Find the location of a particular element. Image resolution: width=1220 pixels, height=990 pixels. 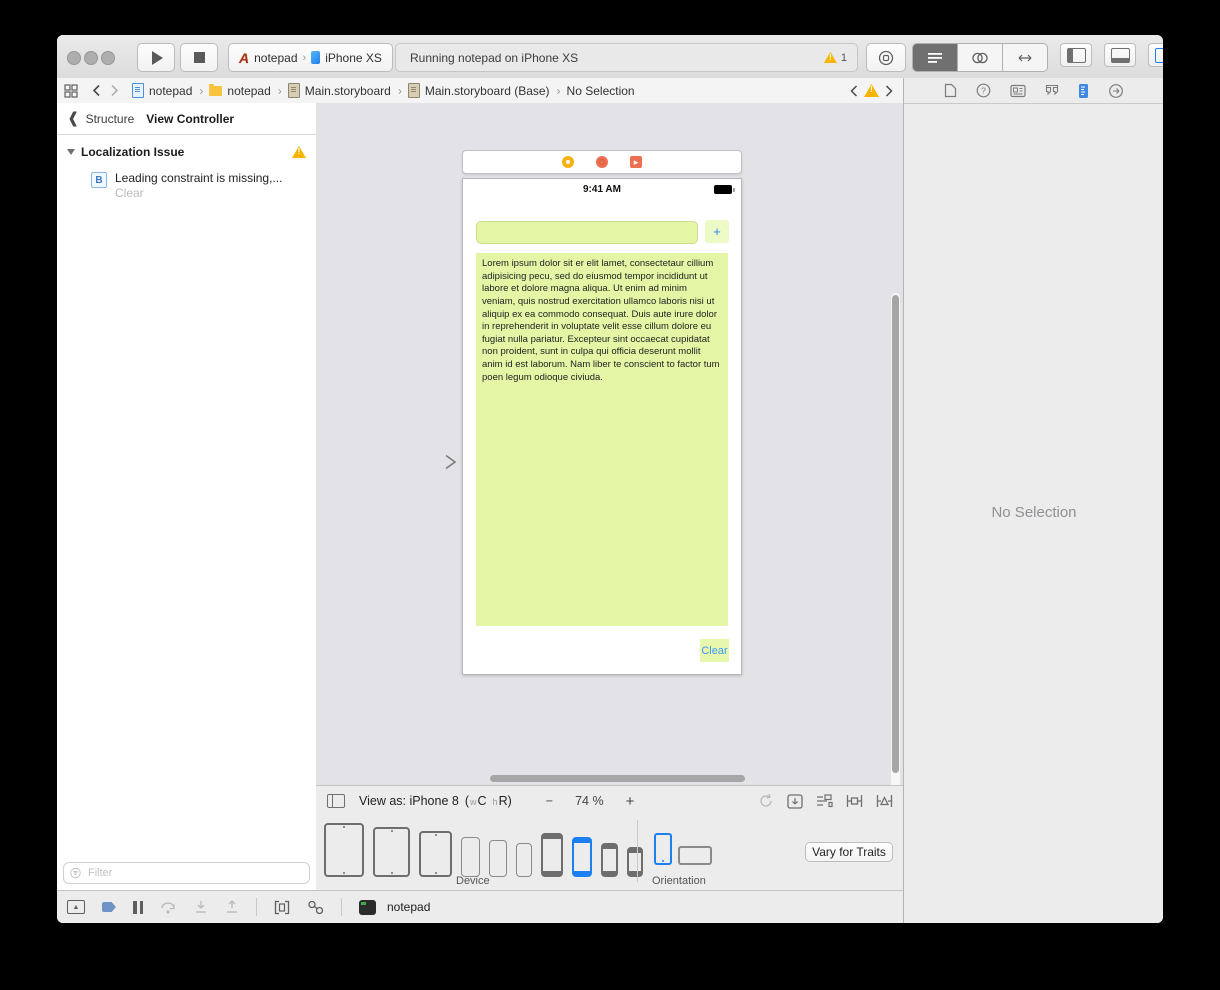

attributes-inspector-tab is located at coordinates (1052, 90).